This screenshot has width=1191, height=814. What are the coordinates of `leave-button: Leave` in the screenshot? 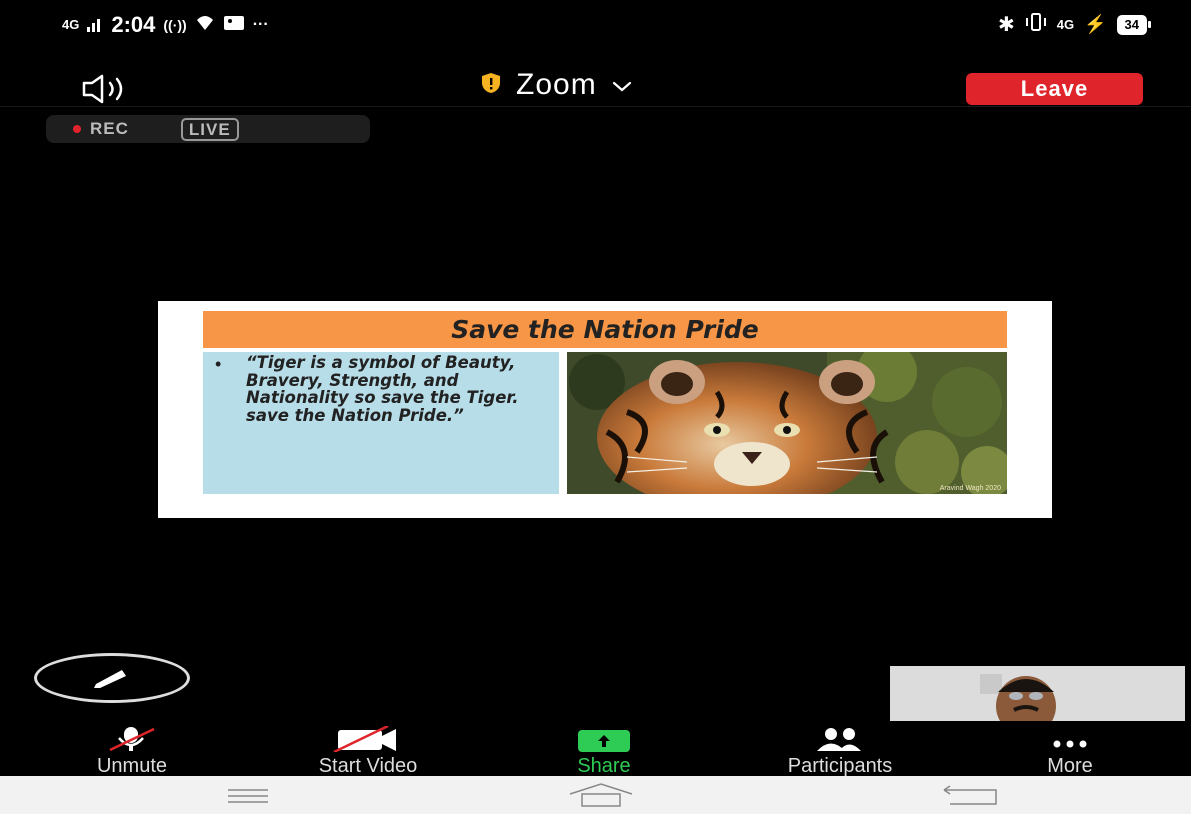 It's located at (1054, 89).